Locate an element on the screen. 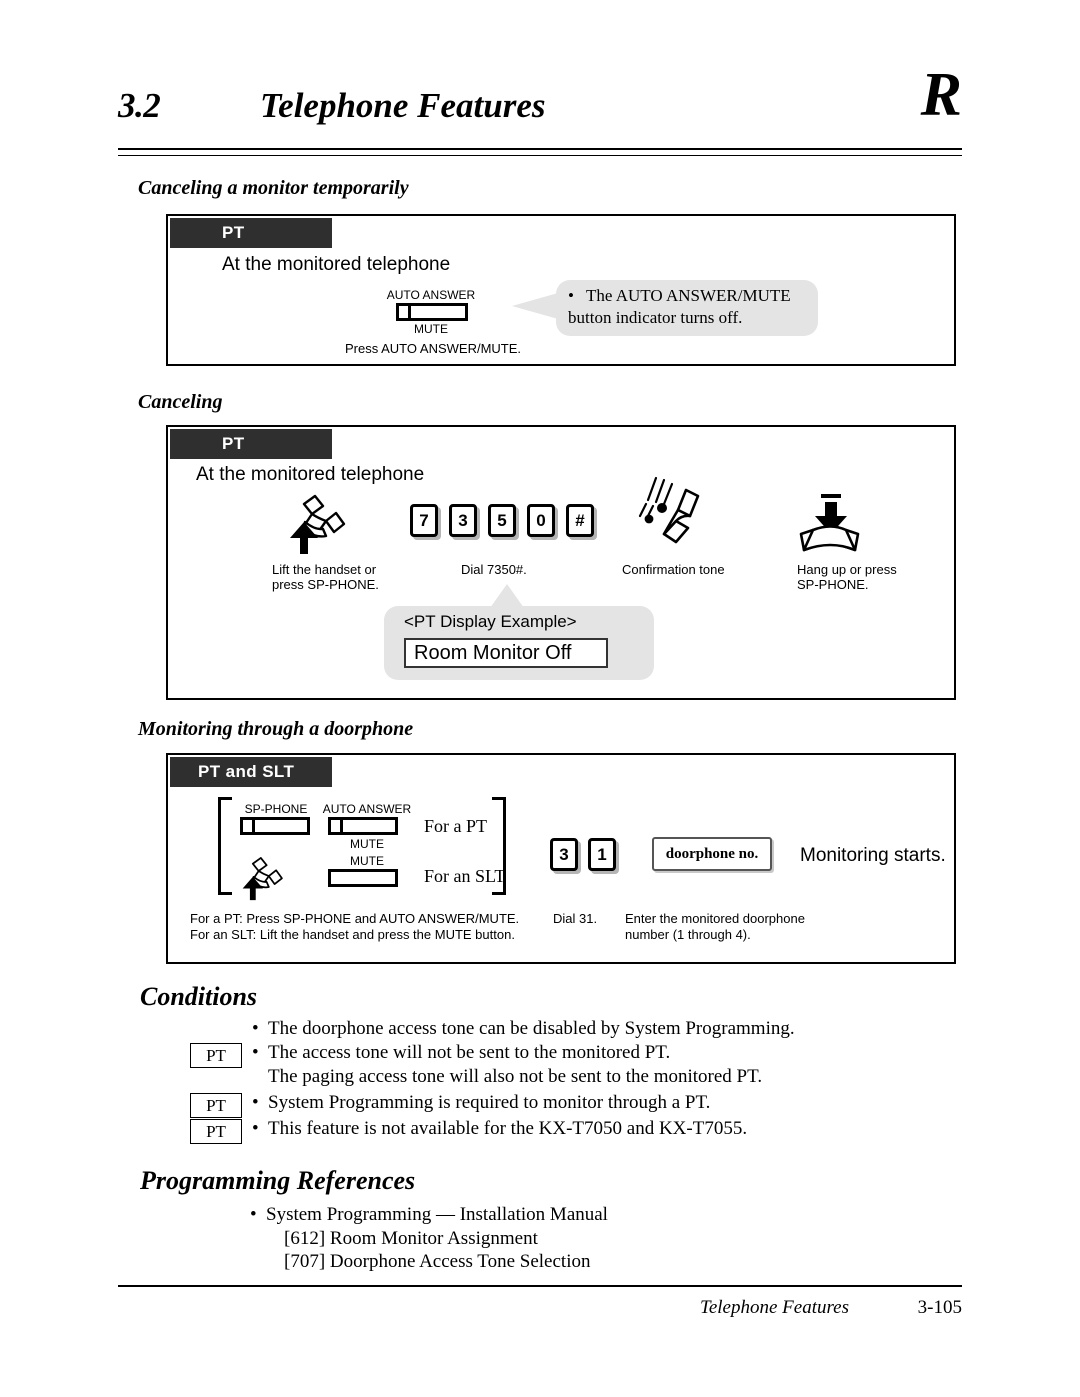  step-label-hang-up: Hang up or press SP-PHONE. is located at coordinates (847, 577).